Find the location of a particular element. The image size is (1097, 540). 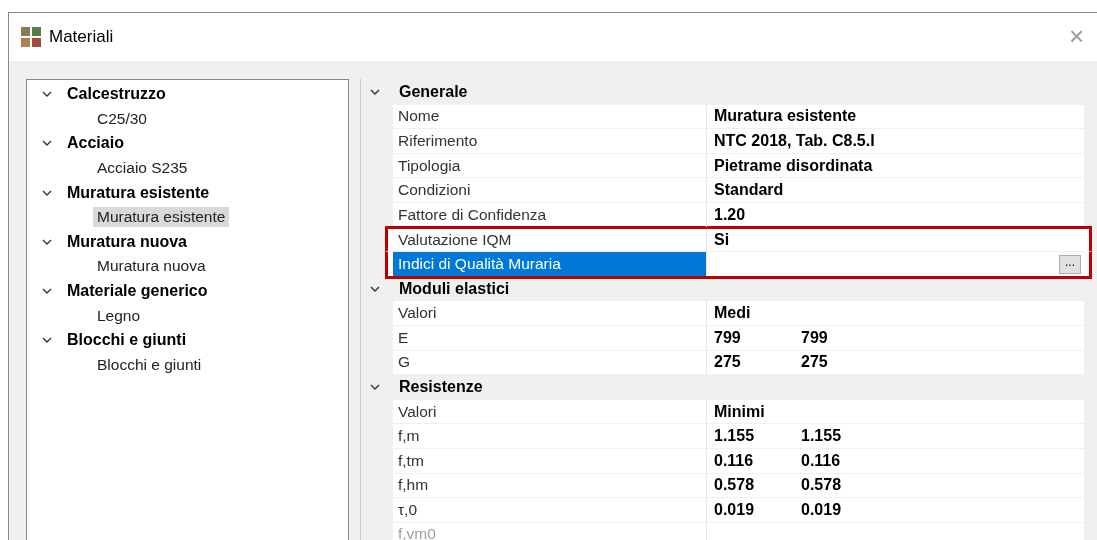

tree-category: Calcestruzzo is located at coordinates (116, 94).